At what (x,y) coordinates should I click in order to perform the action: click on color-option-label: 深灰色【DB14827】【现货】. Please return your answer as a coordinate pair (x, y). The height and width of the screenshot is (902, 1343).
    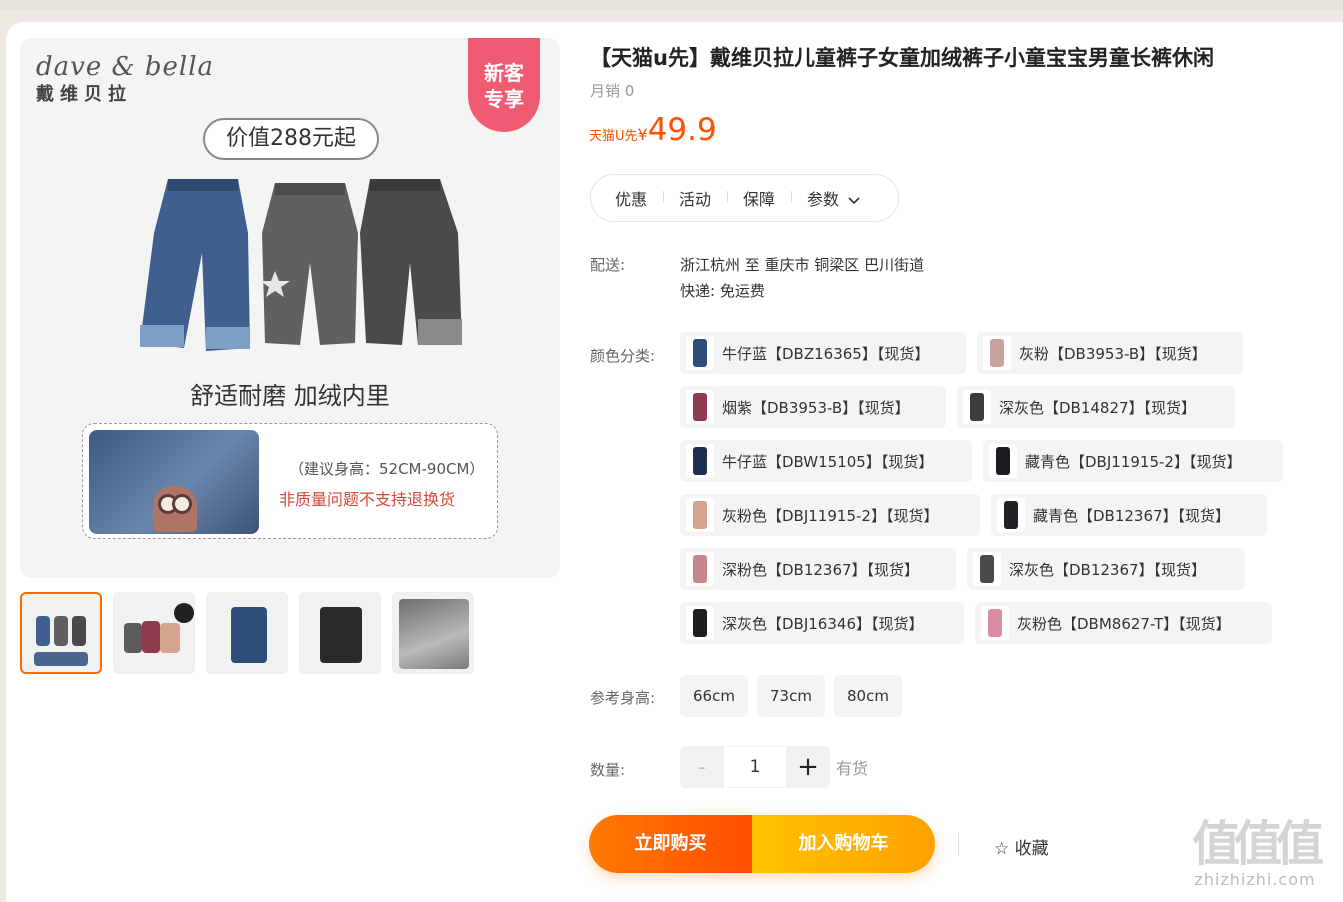
    Looking at the image, I should click on (1098, 407).